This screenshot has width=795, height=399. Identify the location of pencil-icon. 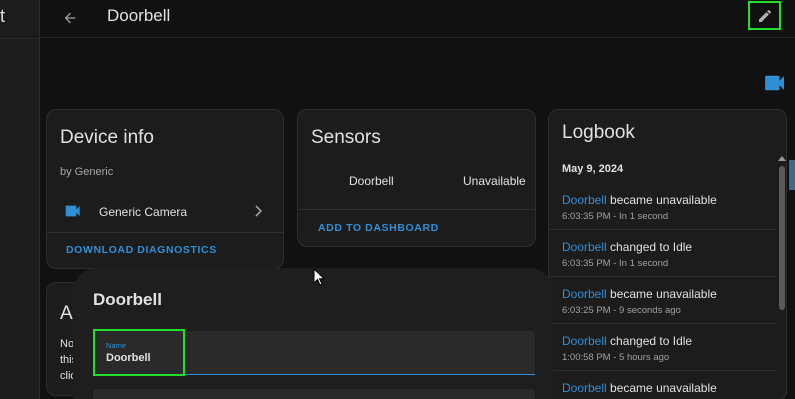
(764, 15).